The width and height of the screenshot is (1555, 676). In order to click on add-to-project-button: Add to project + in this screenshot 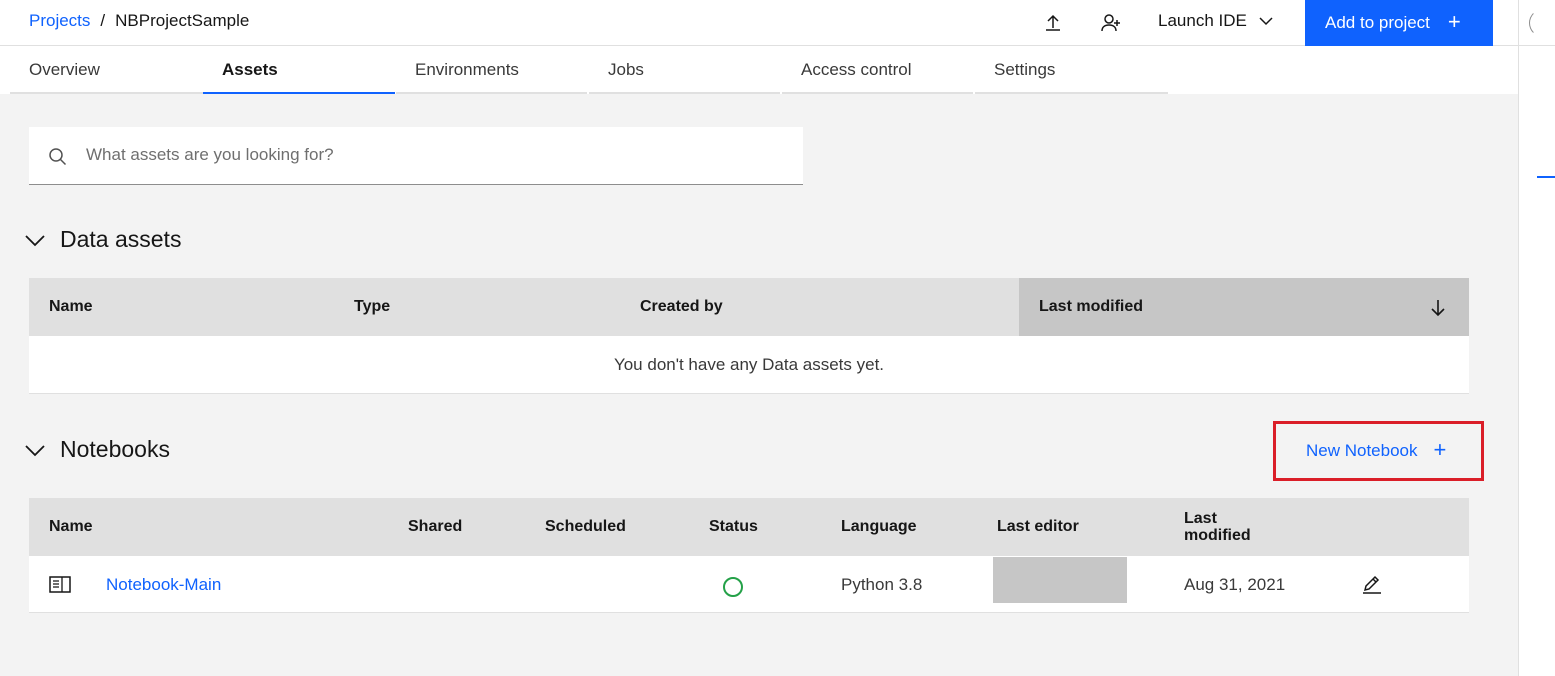, I will do `click(1399, 23)`.